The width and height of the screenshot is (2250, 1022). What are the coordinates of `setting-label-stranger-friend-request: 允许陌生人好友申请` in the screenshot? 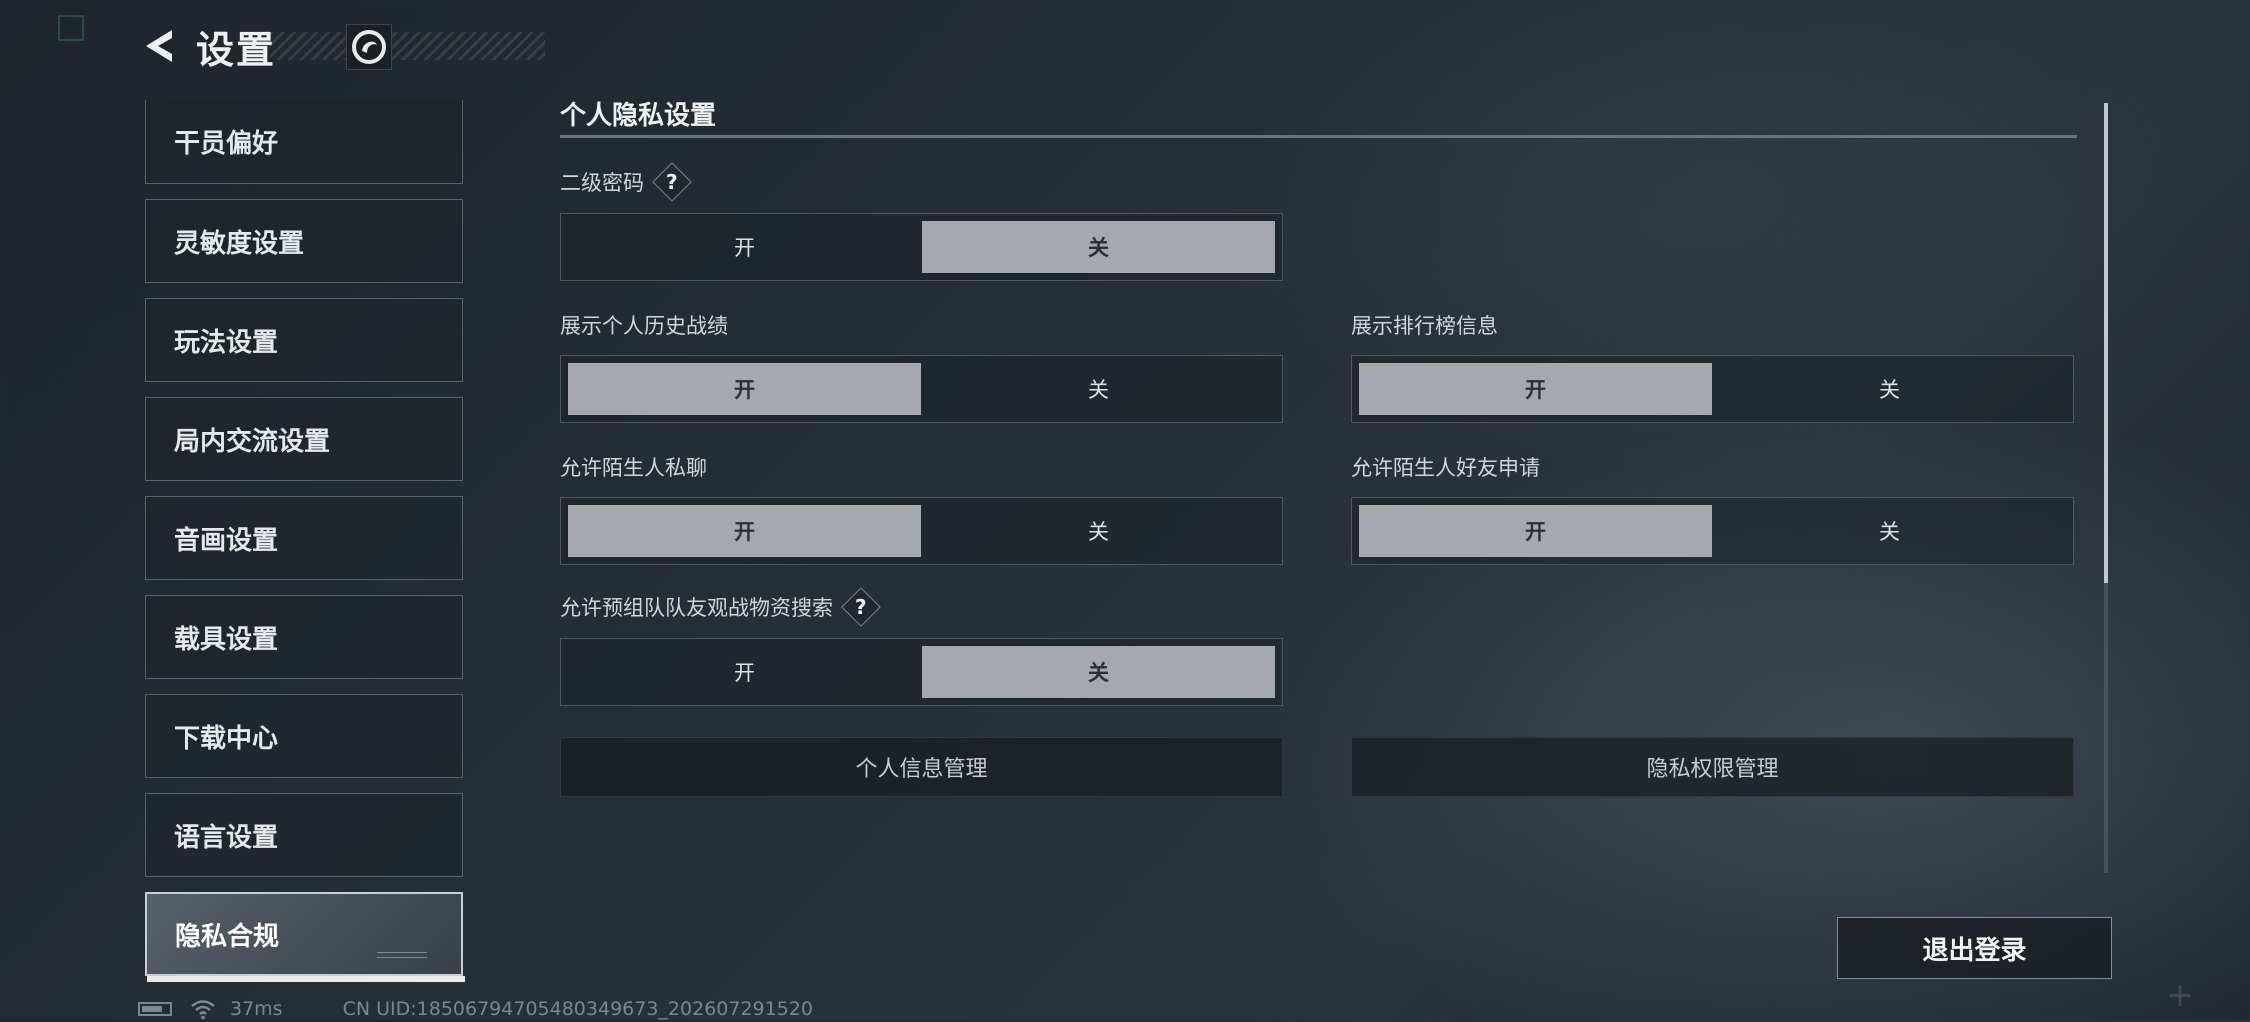 It's located at (1445, 467).